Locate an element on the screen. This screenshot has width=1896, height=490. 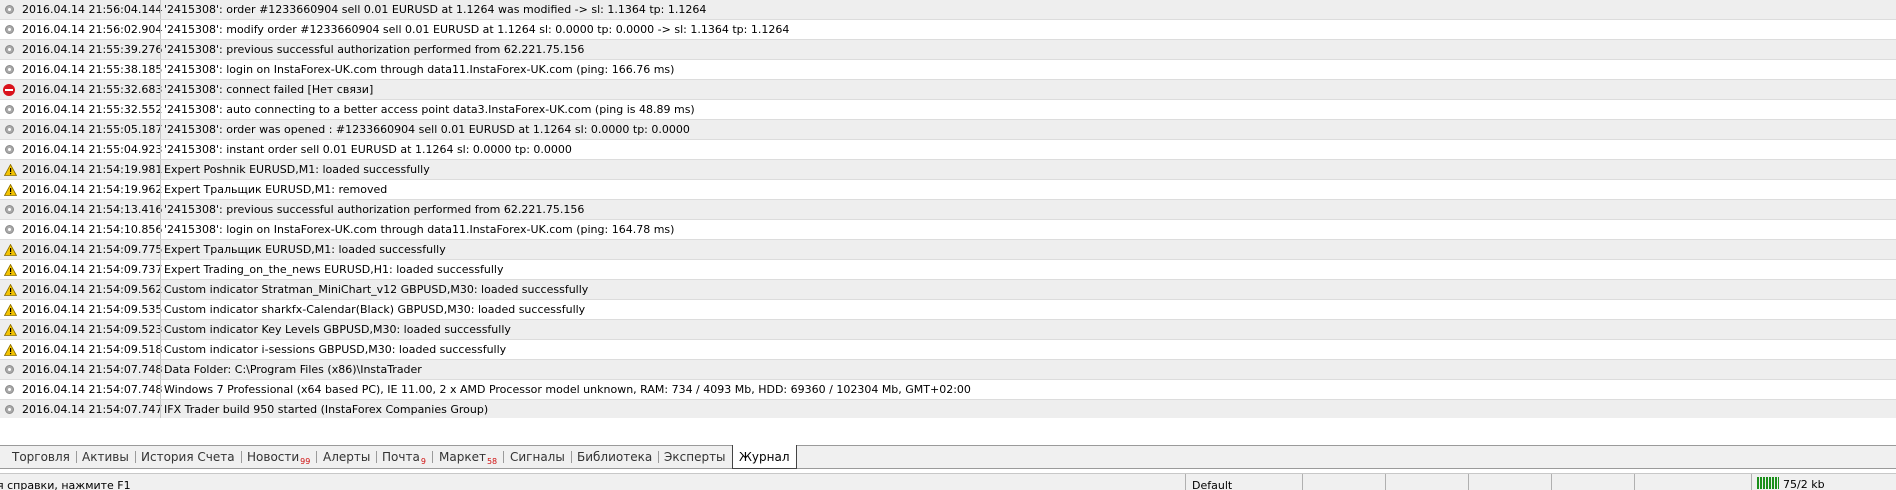
tab-8: Библиотека is located at coordinates (615, 457).